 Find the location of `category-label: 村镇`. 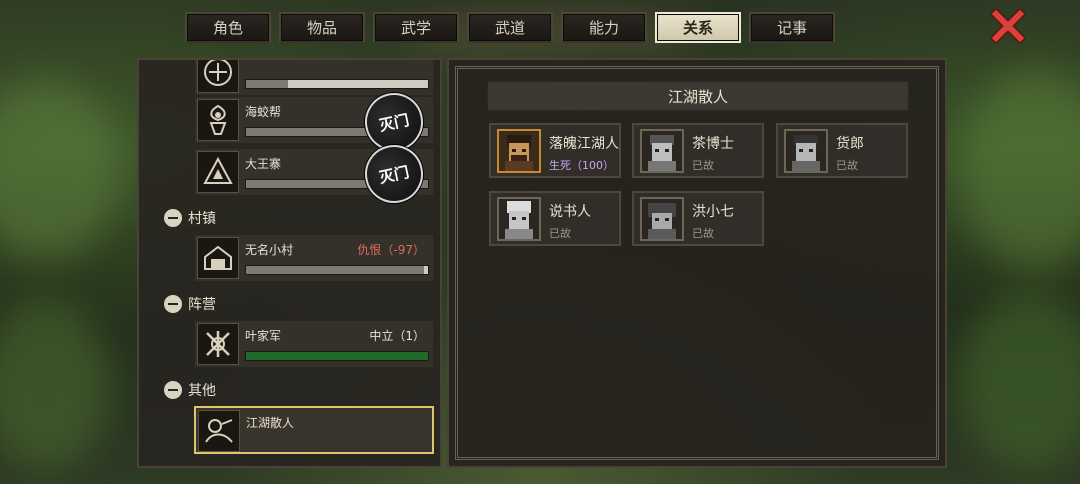

category-label: 村镇 is located at coordinates (202, 219).